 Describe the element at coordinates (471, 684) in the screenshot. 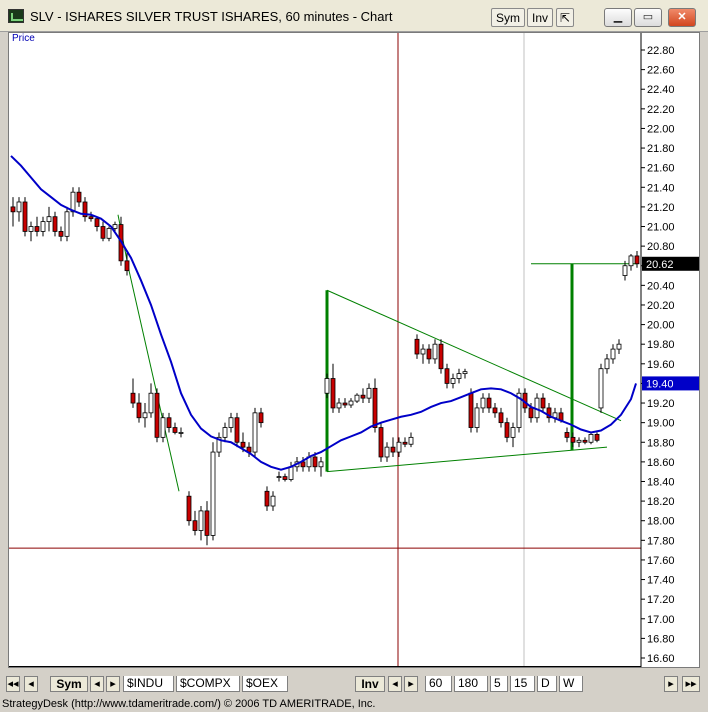

I see `tab-interval-180: 180` at that location.